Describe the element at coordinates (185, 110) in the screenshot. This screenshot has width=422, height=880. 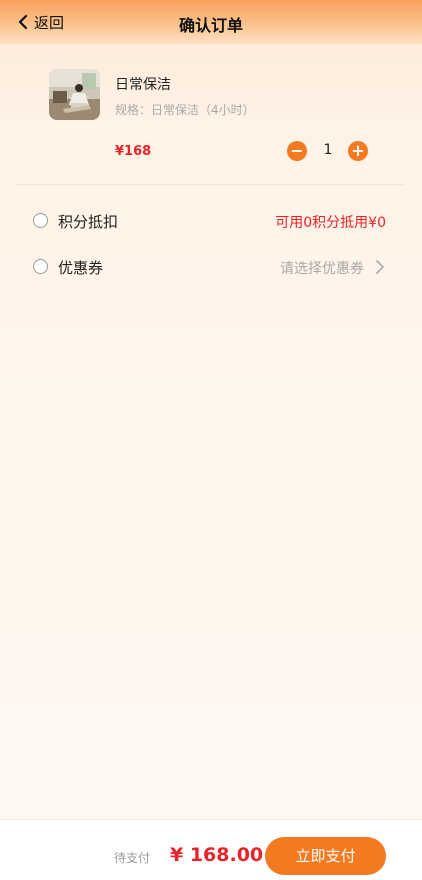
I see `product-spec: 规格：日常保洁（4小时）` at that location.